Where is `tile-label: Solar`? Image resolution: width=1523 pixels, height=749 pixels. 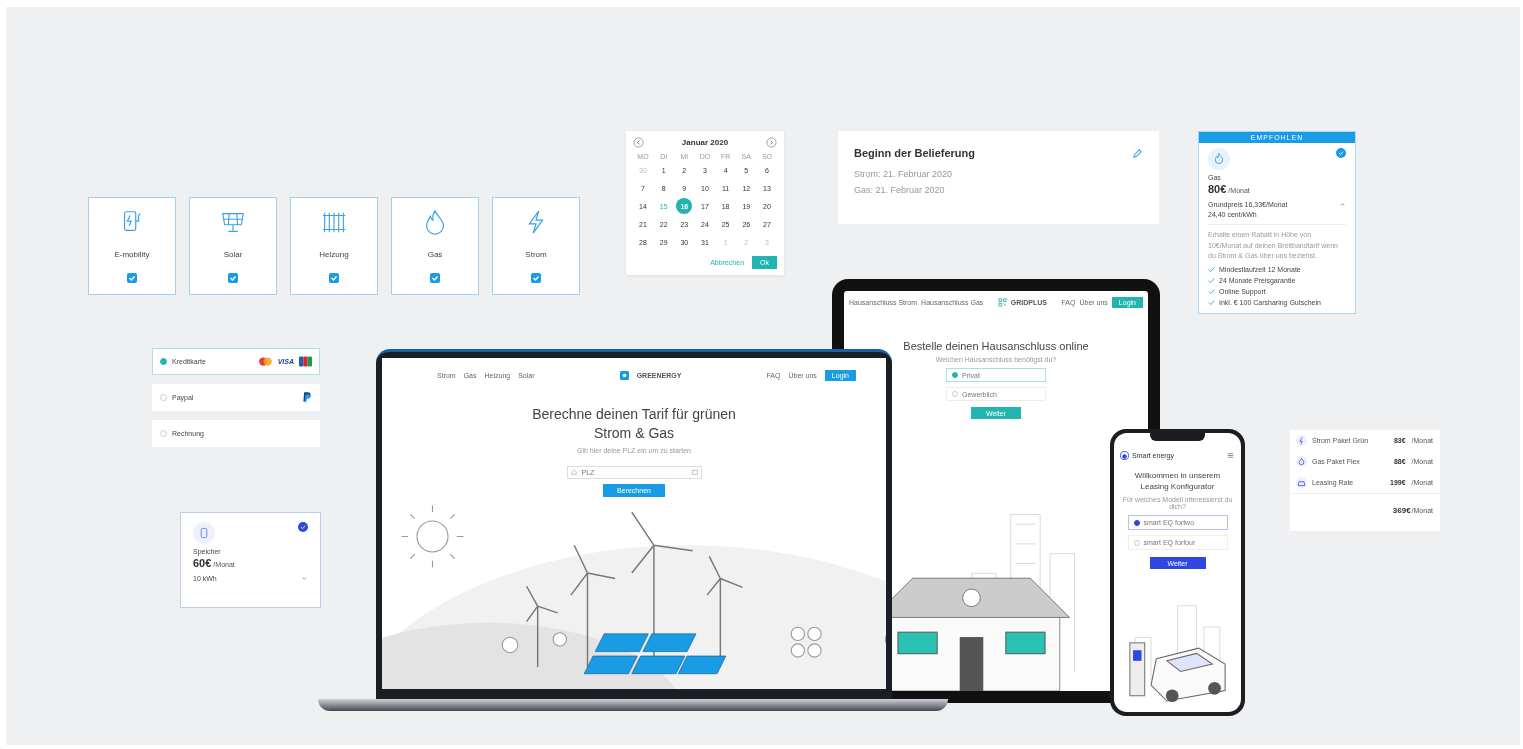
tile-label: Solar is located at coordinates (233, 254).